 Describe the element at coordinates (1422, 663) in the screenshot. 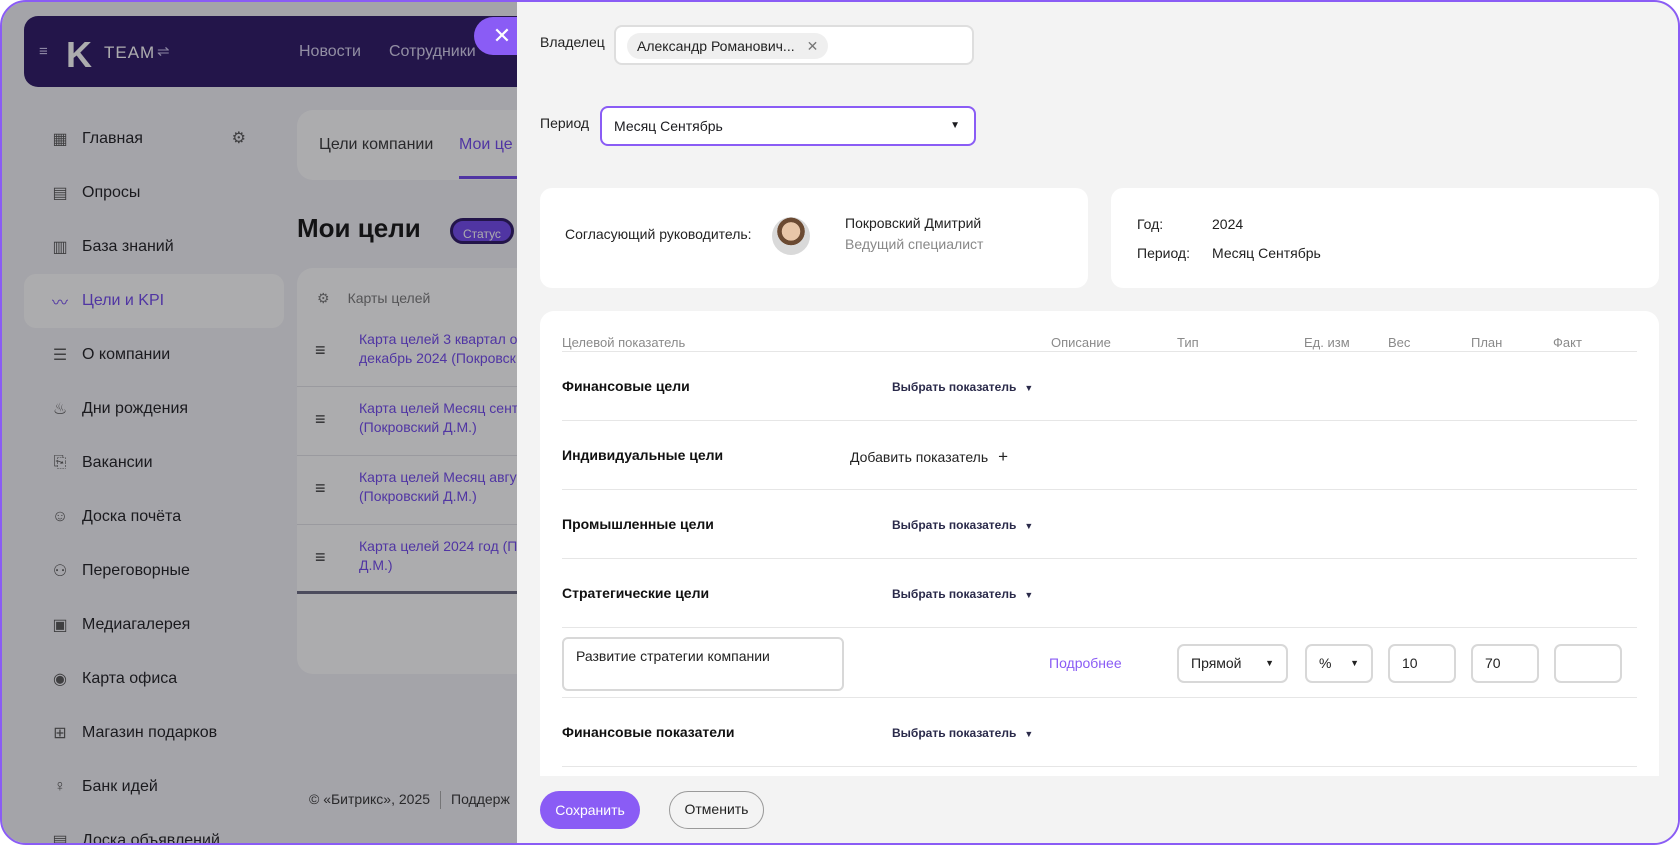

I see `weight-input: 10` at that location.